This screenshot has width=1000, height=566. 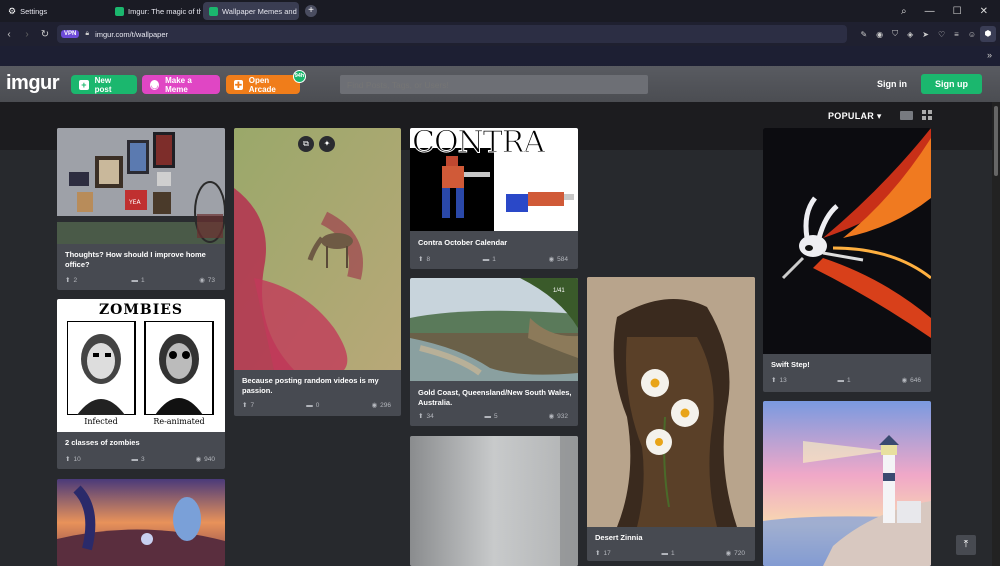 I want to click on tab-settings: ⚙ Settings, so click(x=54, y=11).